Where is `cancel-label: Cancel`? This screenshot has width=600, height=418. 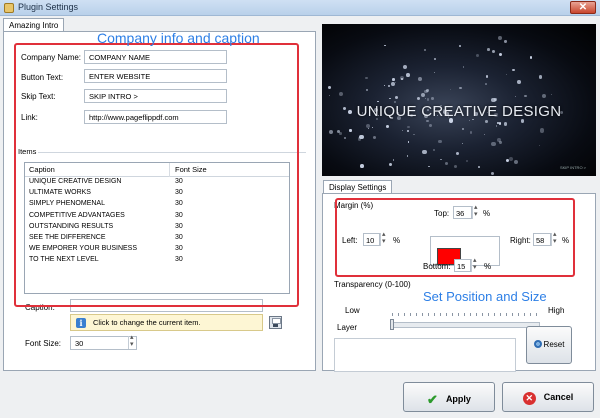 cancel-label: Cancel is located at coordinates (558, 397).